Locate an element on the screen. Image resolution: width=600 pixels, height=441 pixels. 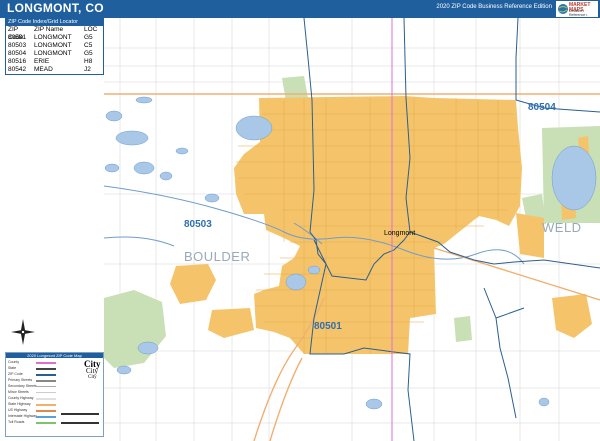
zip-code: 80501 is located at coordinates (17, 37).